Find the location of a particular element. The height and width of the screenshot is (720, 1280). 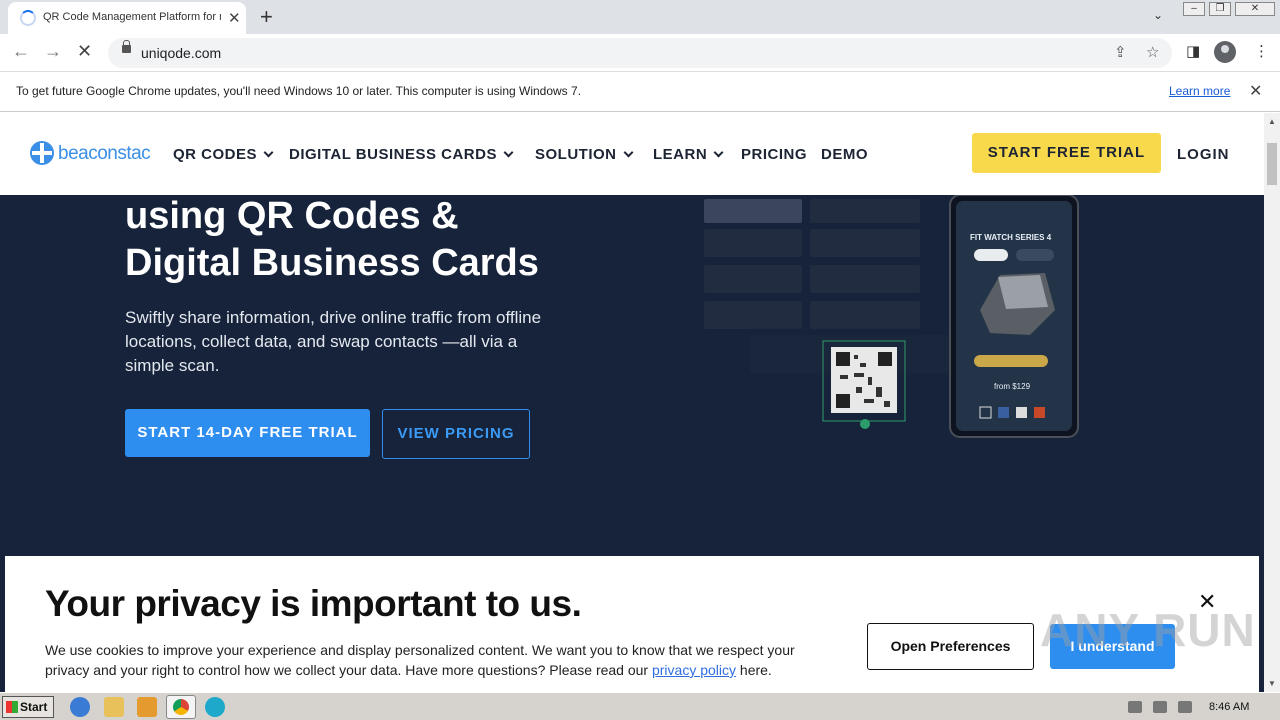

anyrun-watermark: ANY RUN is located at coordinates (1148, 630).